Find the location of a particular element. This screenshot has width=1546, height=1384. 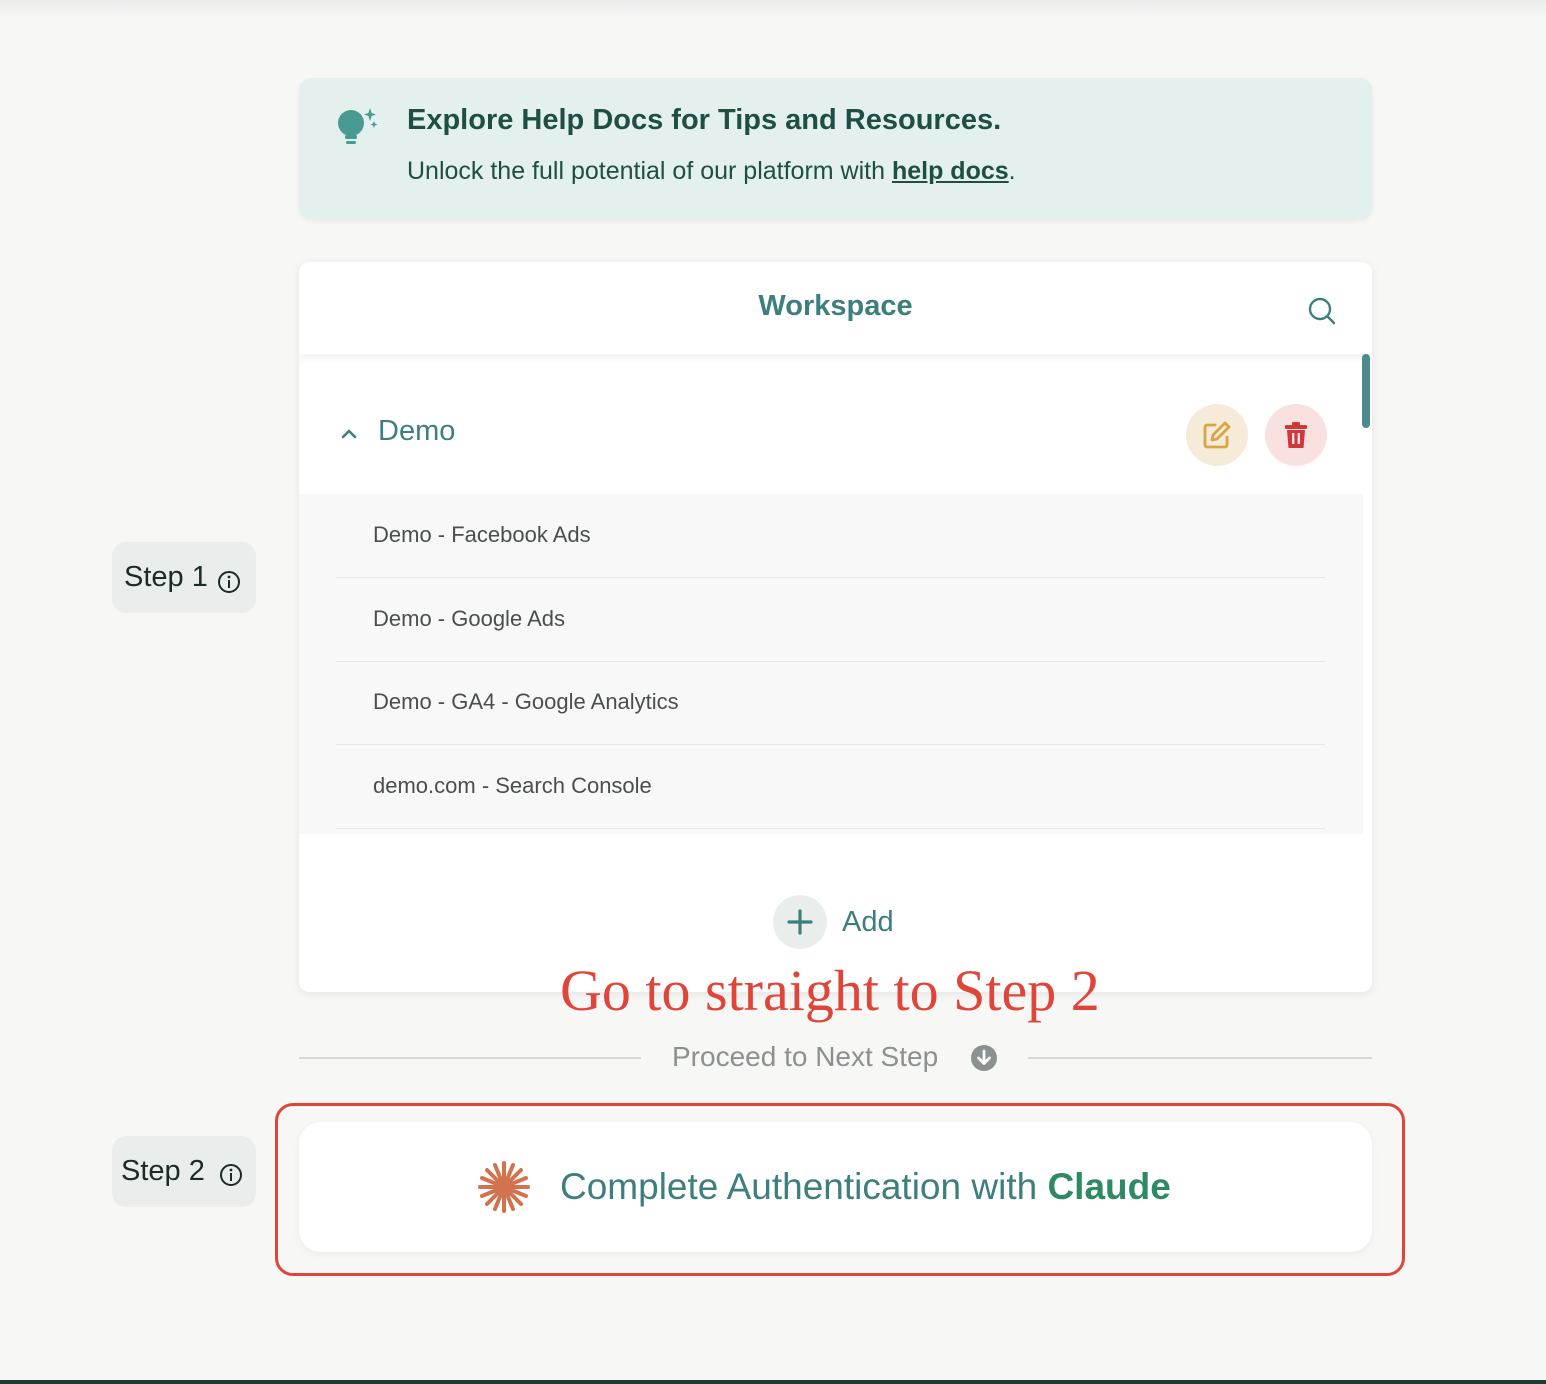

divider-left is located at coordinates (470, 1058).